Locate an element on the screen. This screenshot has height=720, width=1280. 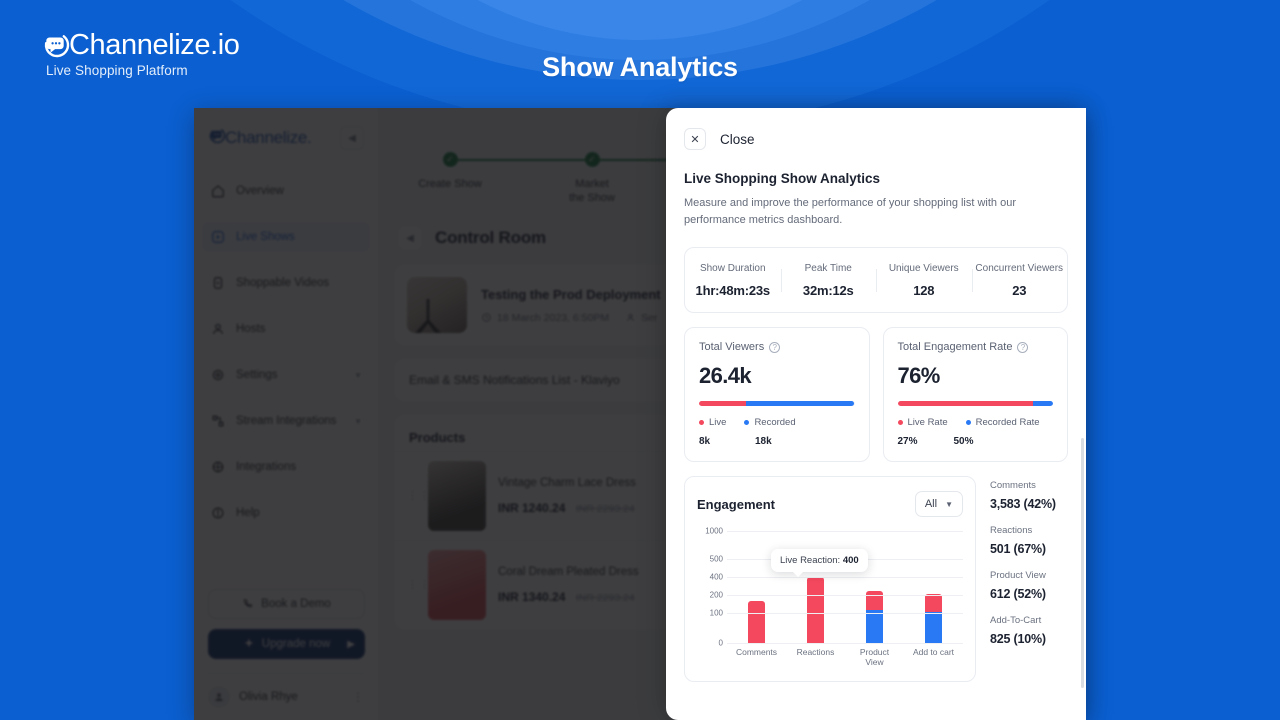
legend-value-recorded: 18k is located at coordinates (763, 441).